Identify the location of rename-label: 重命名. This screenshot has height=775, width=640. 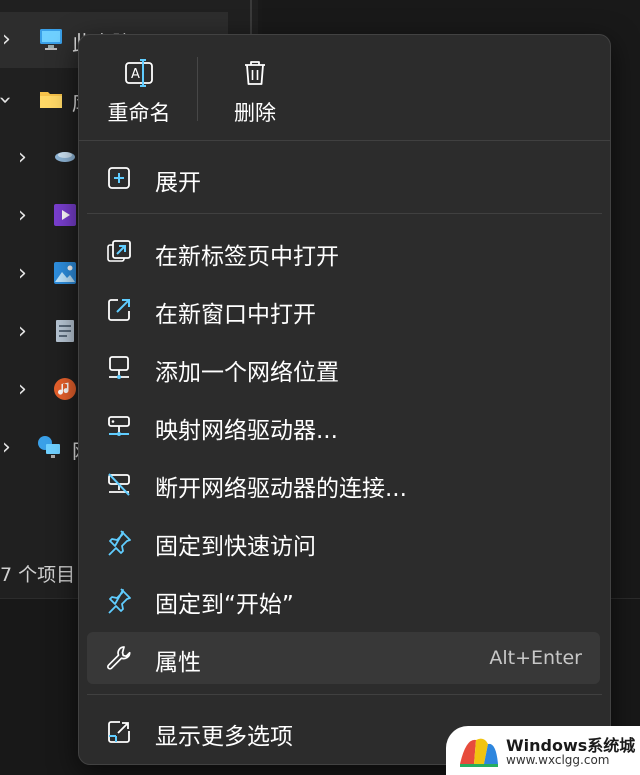
(139, 113).